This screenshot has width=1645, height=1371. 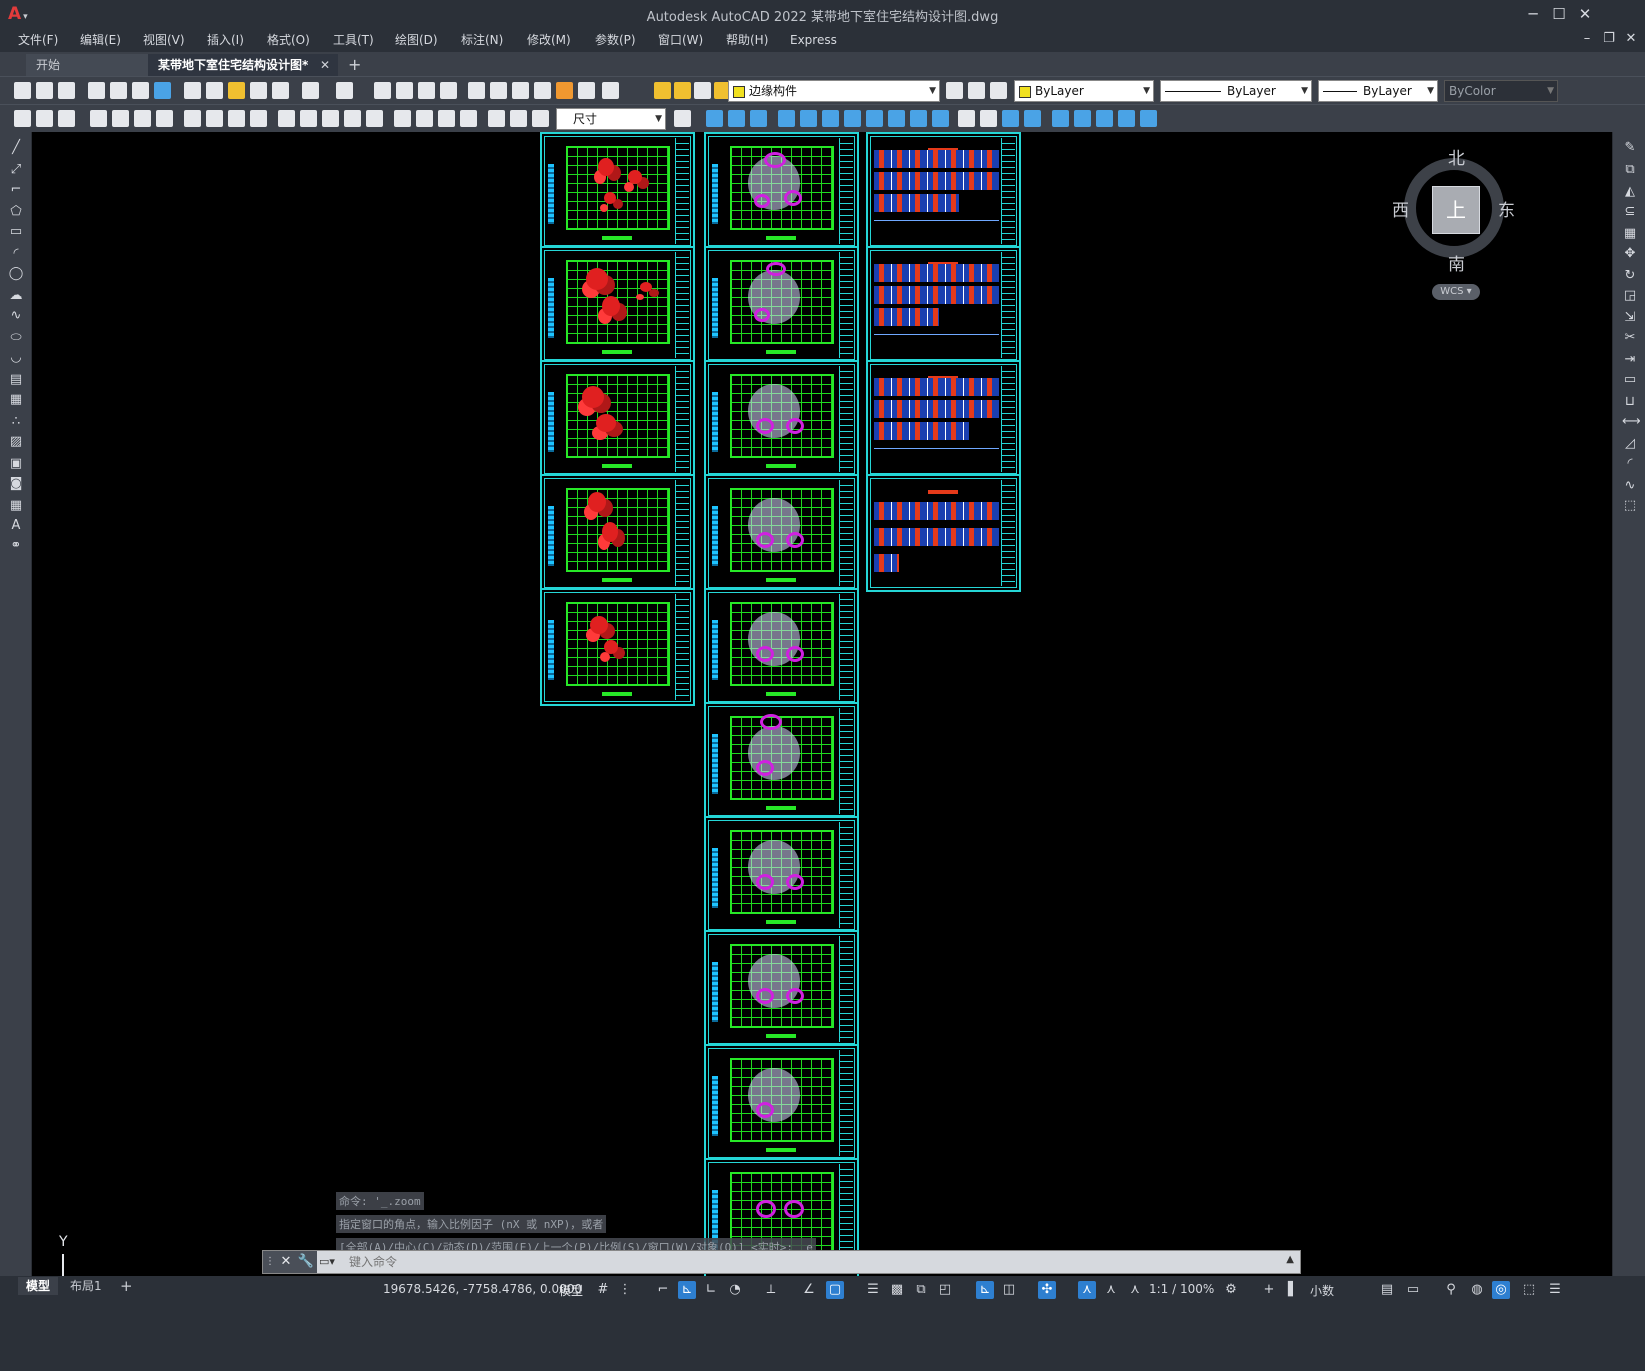 What do you see at coordinates (611, 119) in the screenshot?
I see `dimstyle-dropdown: 尺寸 ▼` at bounding box center [611, 119].